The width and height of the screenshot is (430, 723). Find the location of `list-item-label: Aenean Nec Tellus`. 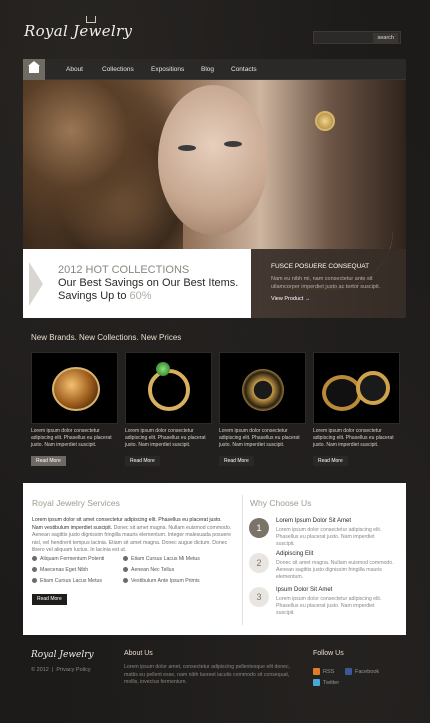

list-item-label: Aenean Nec Tellus is located at coordinates (153, 570).